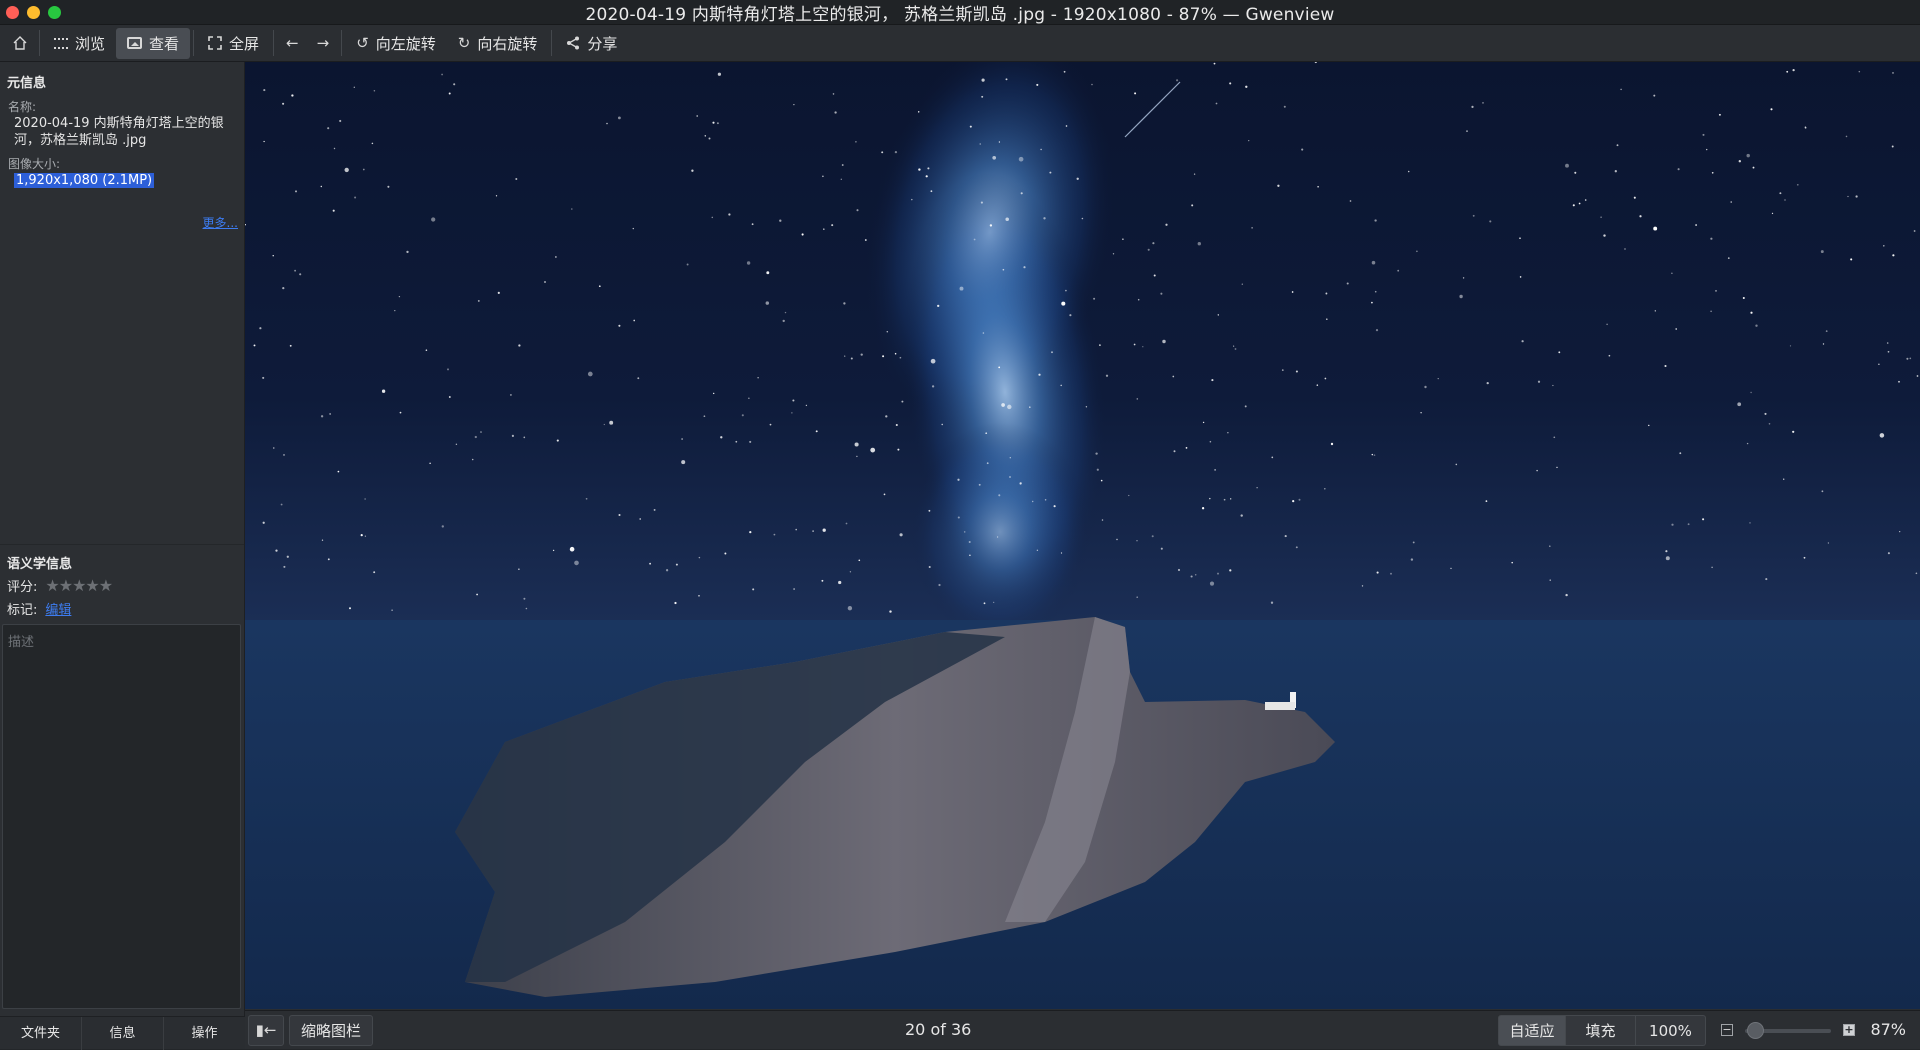 The image size is (1920, 1050). Describe the element at coordinates (591, 43) in the screenshot. I see `share-button: 分享` at that location.